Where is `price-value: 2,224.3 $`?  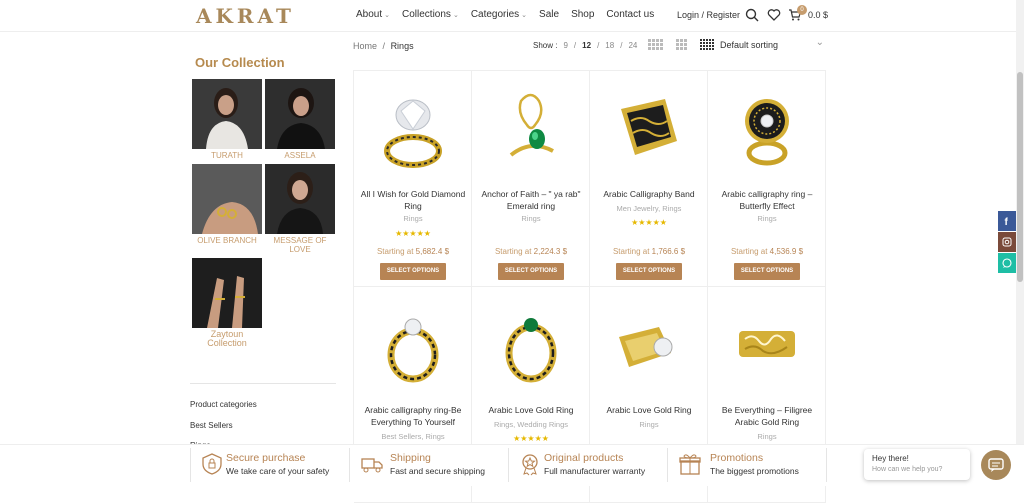 price-value: 2,224.3 $ is located at coordinates (550, 251).